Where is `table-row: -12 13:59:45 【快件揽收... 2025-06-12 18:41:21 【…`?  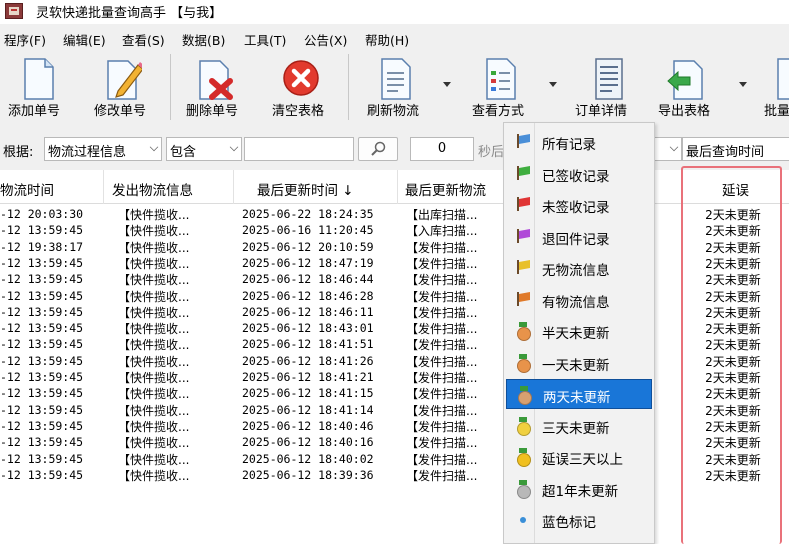
table-row: -12 13:59:45 【快件揽收... 2025-06-12 18:41:21 【… is located at coordinates (394, 377).